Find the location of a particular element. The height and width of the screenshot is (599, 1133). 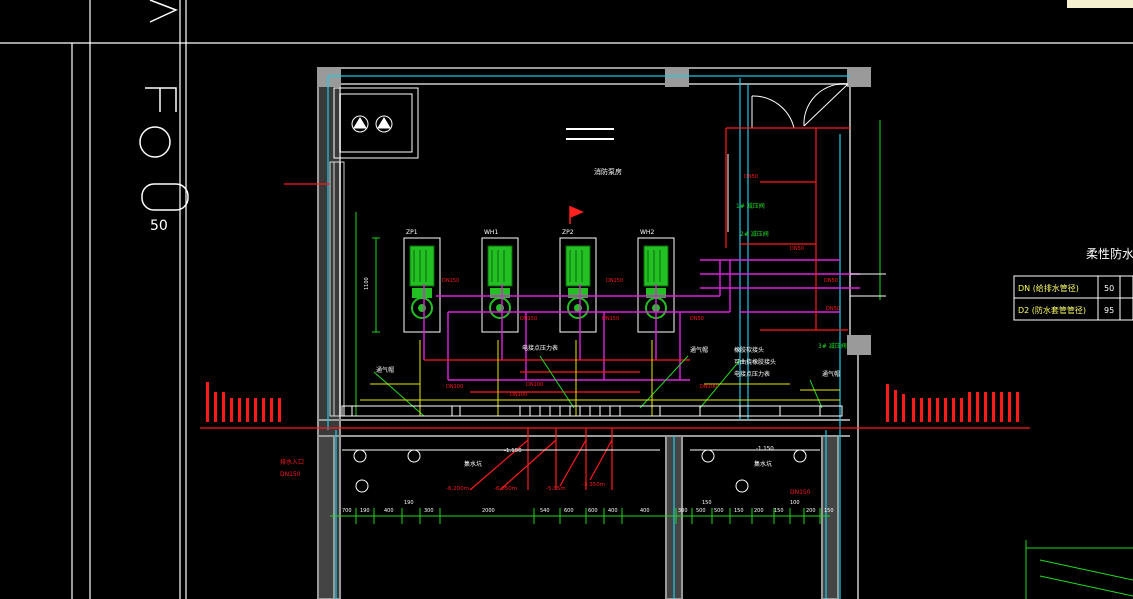

valve-label: 3# 减压阀 is located at coordinates (832, 346).